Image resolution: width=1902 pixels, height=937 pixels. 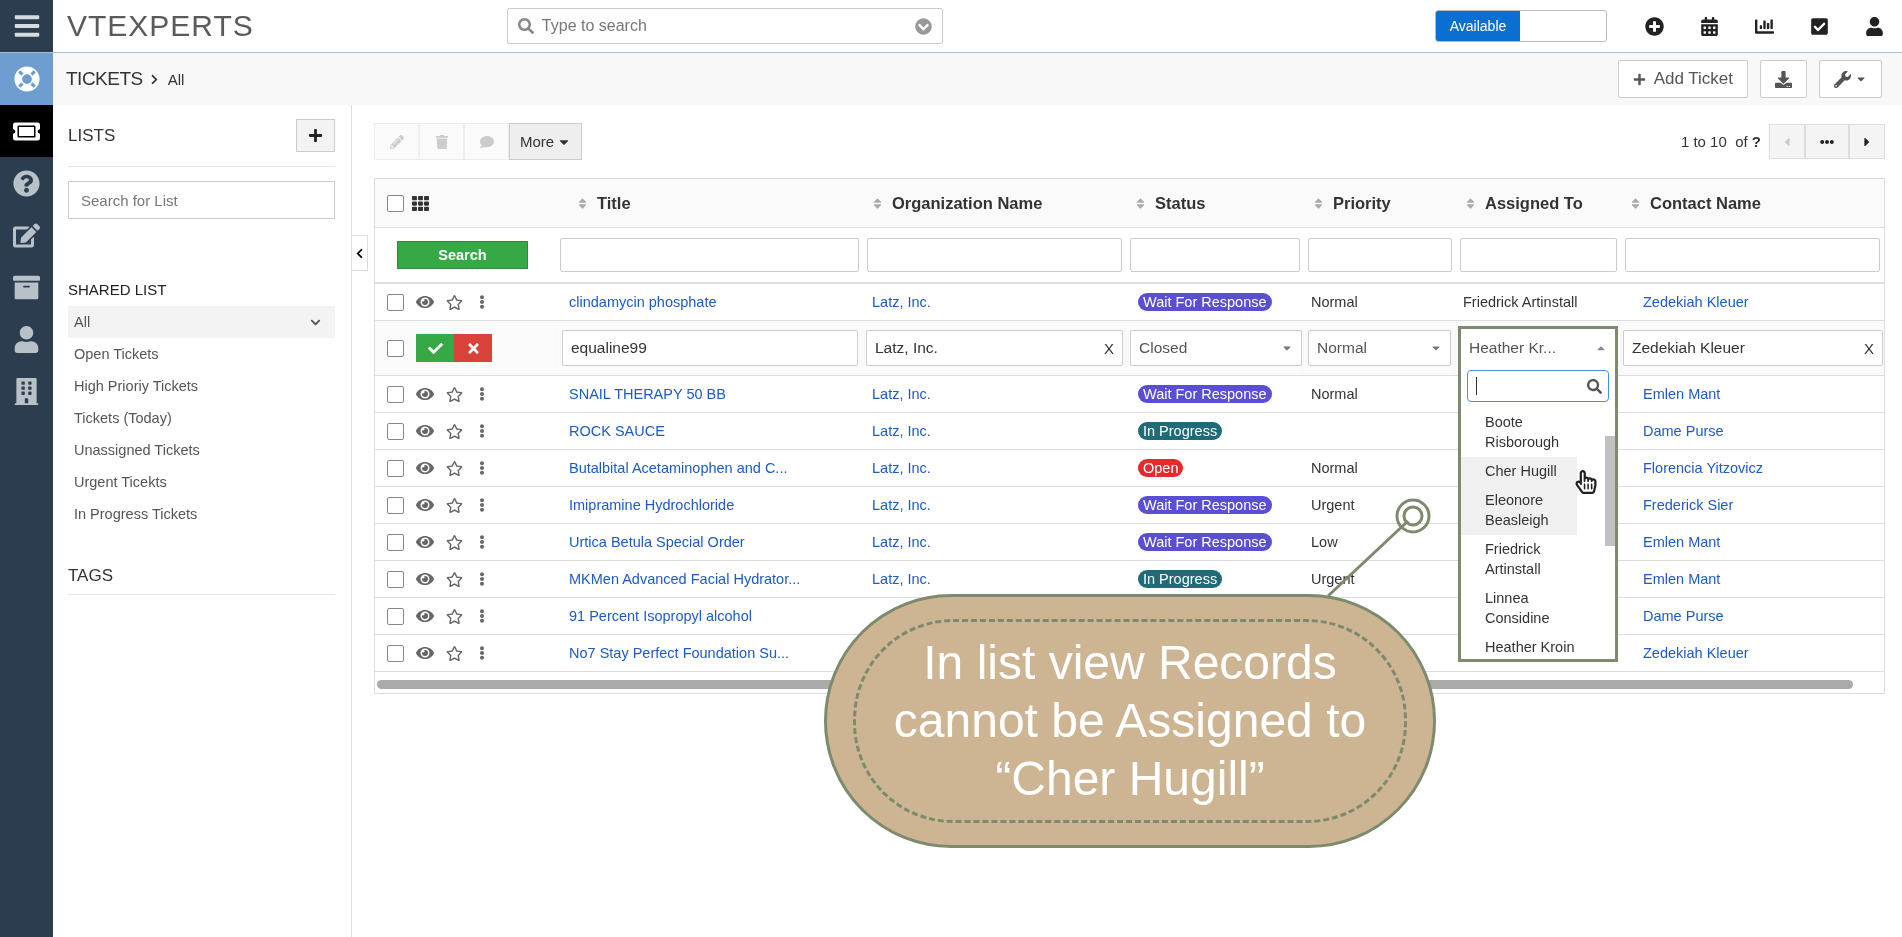 What do you see at coordinates (647, 394) in the screenshot?
I see `ticket-title-link: SNAIL THERAPY 50 BB` at bounding box center [647, 394].